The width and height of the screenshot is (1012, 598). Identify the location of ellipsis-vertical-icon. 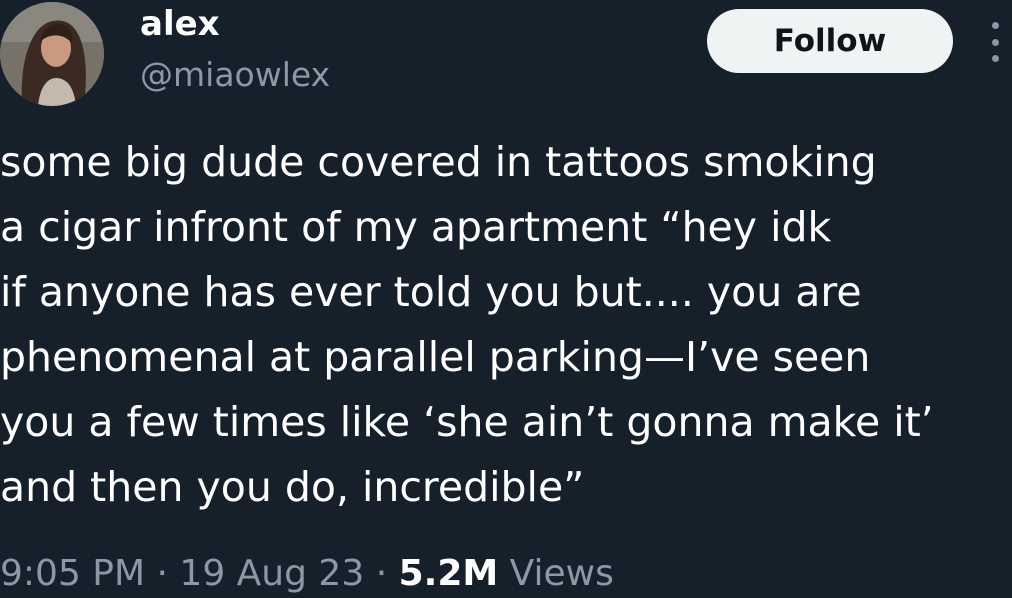
(995, 42).